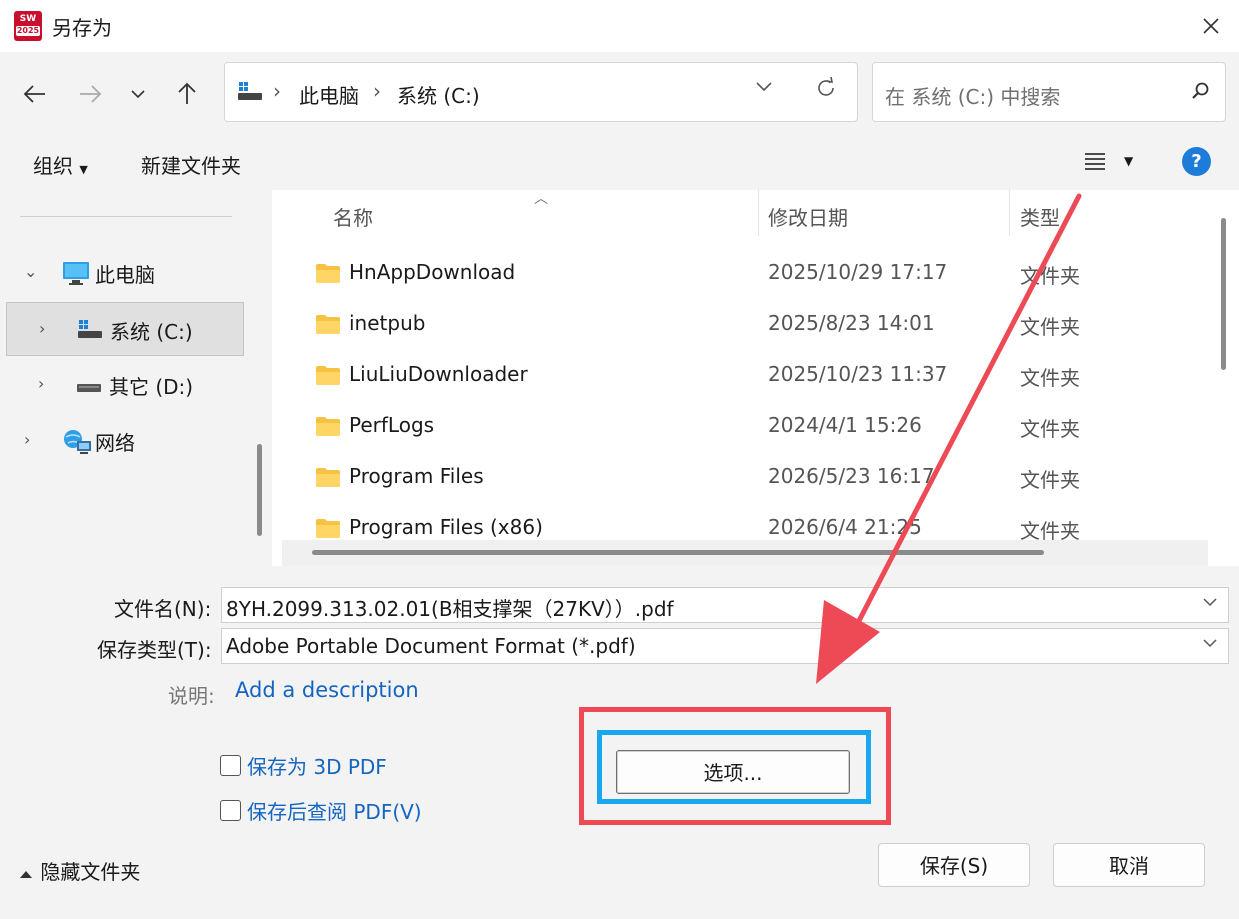 This screenshot has height=919, width=1239. What do you see at coordinates (742, 426) in the screenshot?
I see `file-row: PerfLogs 2024/4/1 15:26 文件夹` at bounding box center [742, 426].